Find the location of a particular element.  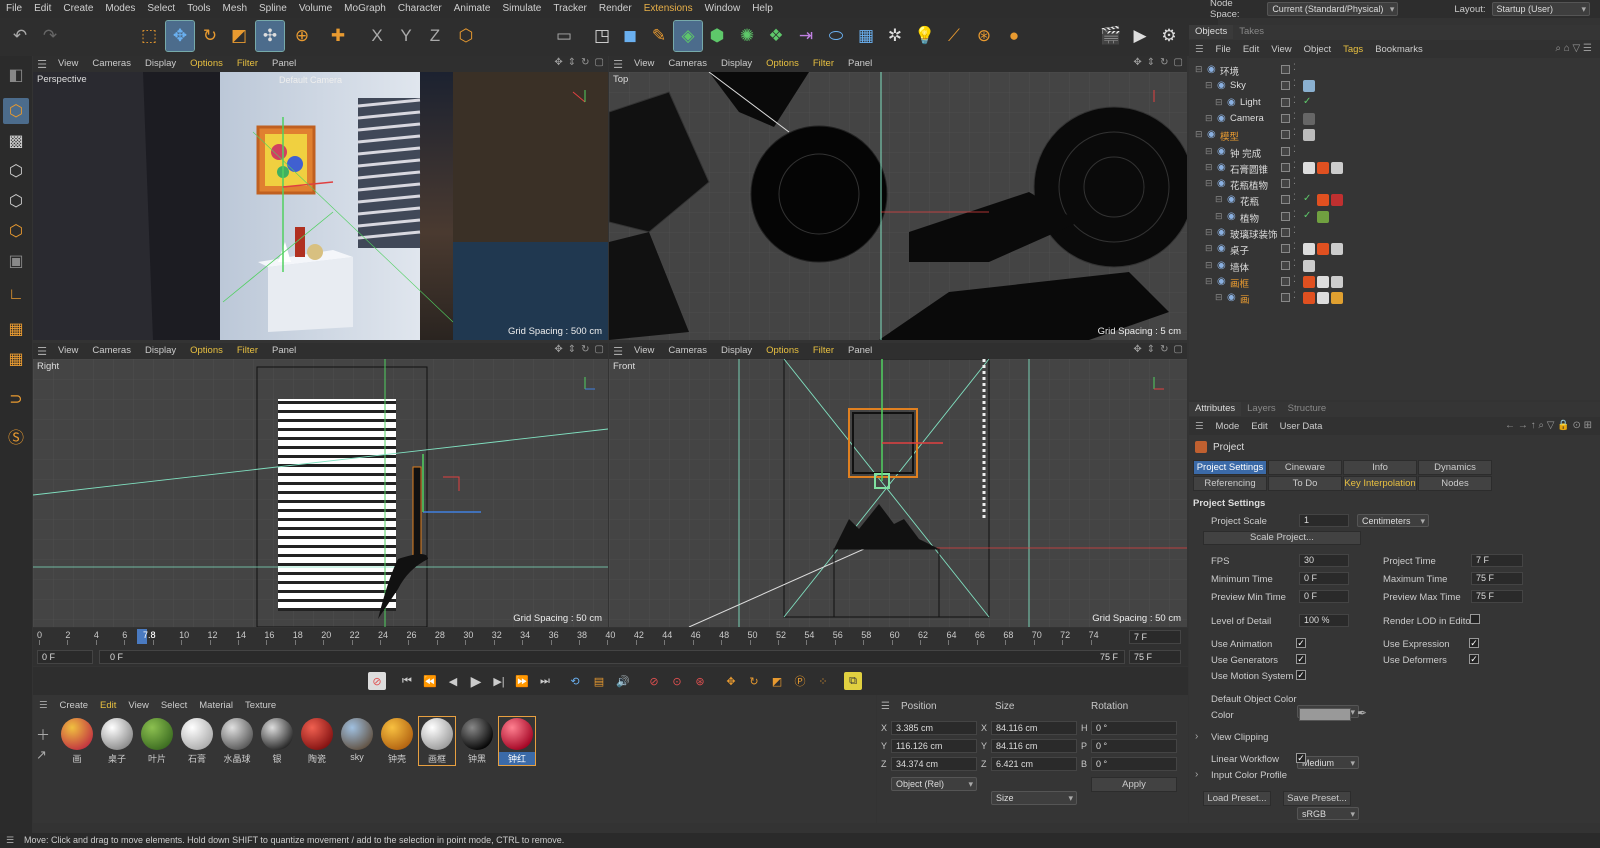

obj-menu-edit: Edit is located at coordinates (1251, 49).